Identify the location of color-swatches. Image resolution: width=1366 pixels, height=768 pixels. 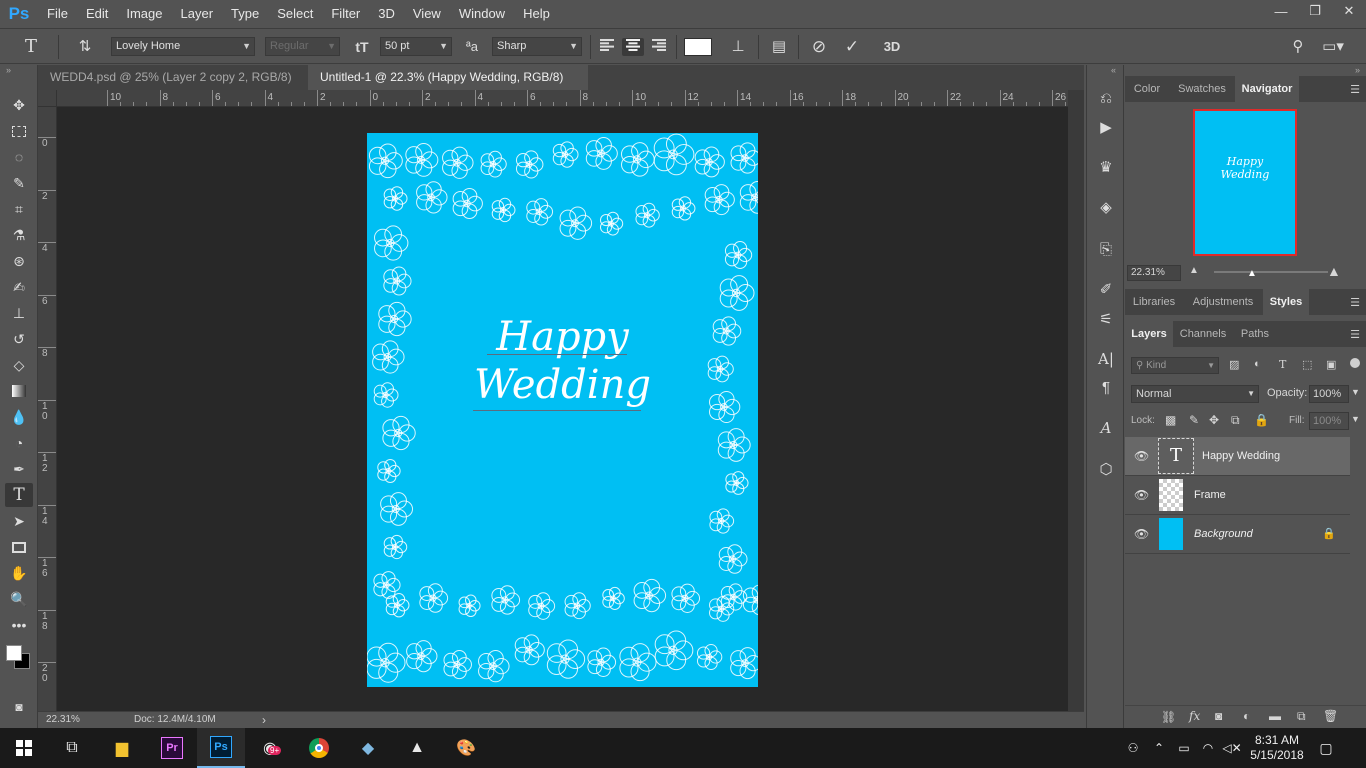
(19, 658).